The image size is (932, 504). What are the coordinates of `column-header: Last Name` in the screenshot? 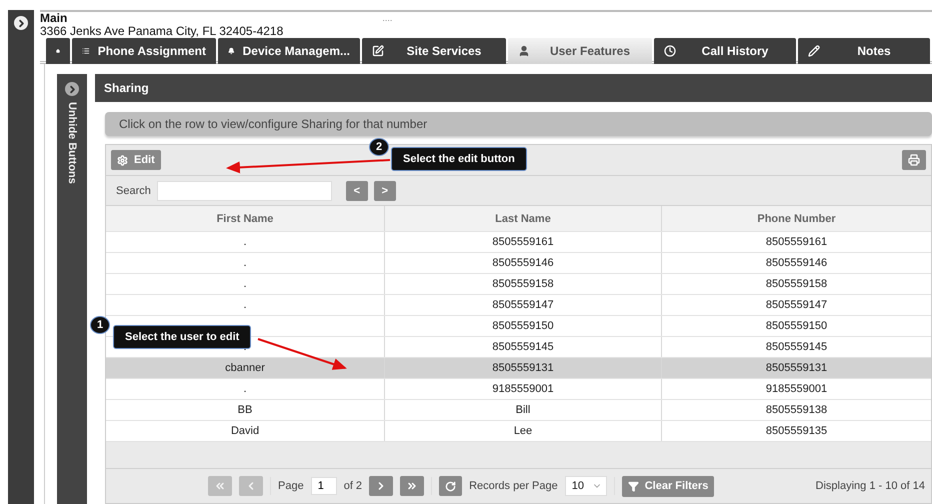 It's located at (522, 218).